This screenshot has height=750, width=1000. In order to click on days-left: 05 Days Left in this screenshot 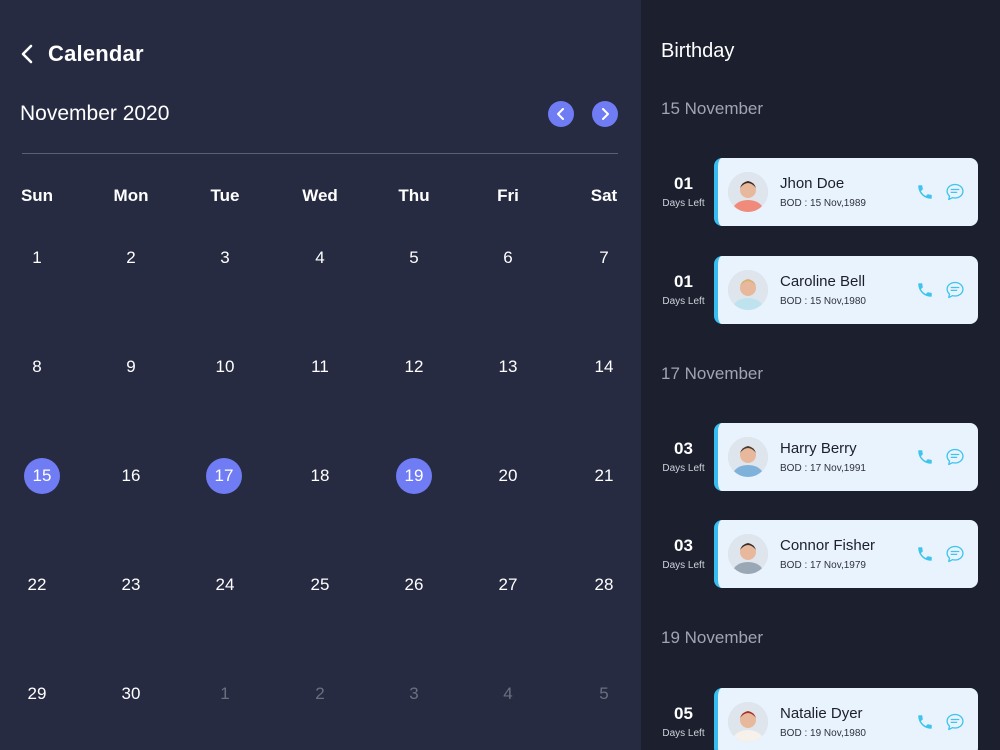, I will do `click(683, 713)`.